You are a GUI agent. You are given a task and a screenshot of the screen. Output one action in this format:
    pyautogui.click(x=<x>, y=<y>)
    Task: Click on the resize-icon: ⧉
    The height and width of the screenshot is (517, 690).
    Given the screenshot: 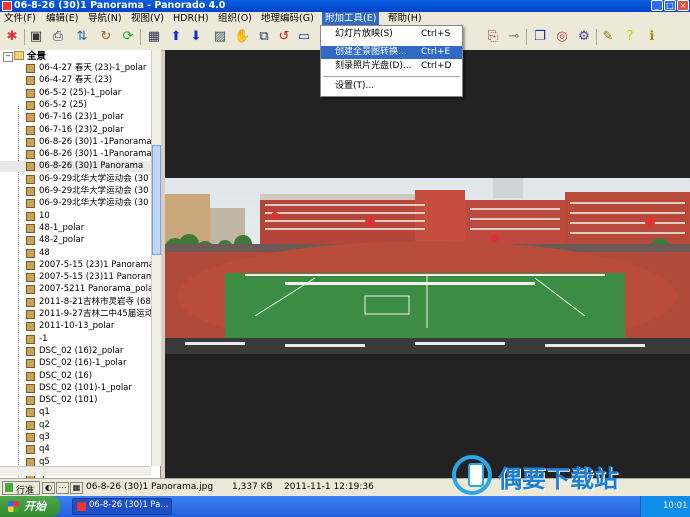 What is the action you would take?
    pyautogui.click(x=264, y=37)
    